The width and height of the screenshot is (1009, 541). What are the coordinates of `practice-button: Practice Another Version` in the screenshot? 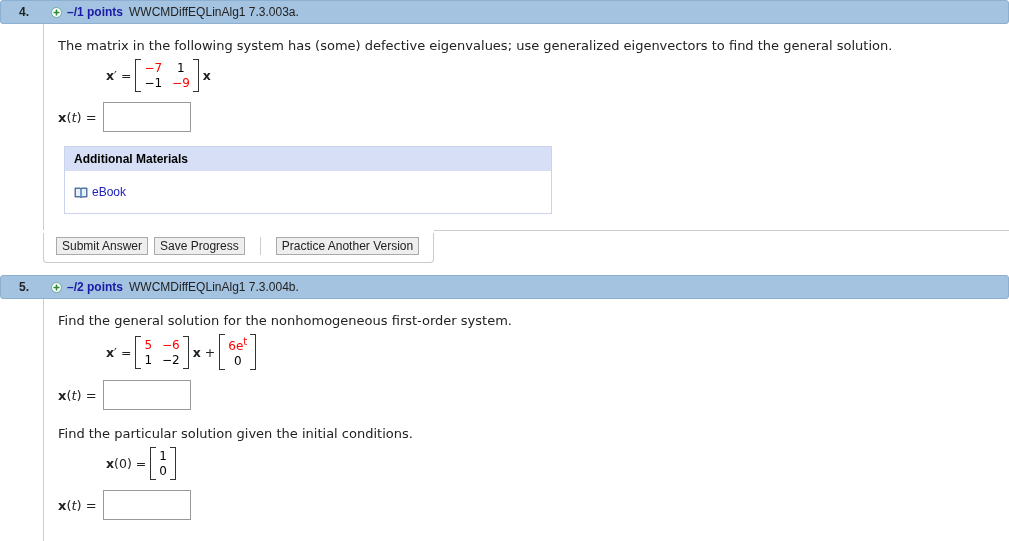 It's located at (347, 246).